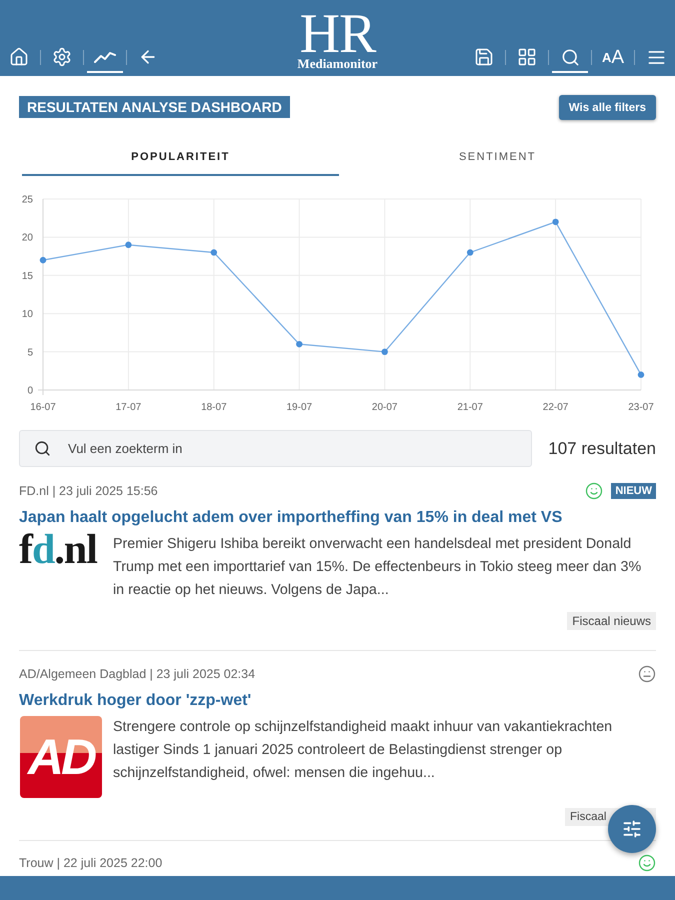 The height and width of the screenshot is (900, 675). What do you see at coordinates (88, 491) in the screenshot?
I see `article-meta: FD.nl | 23 juli 2025 15:56` at bounding box center [88, 491].